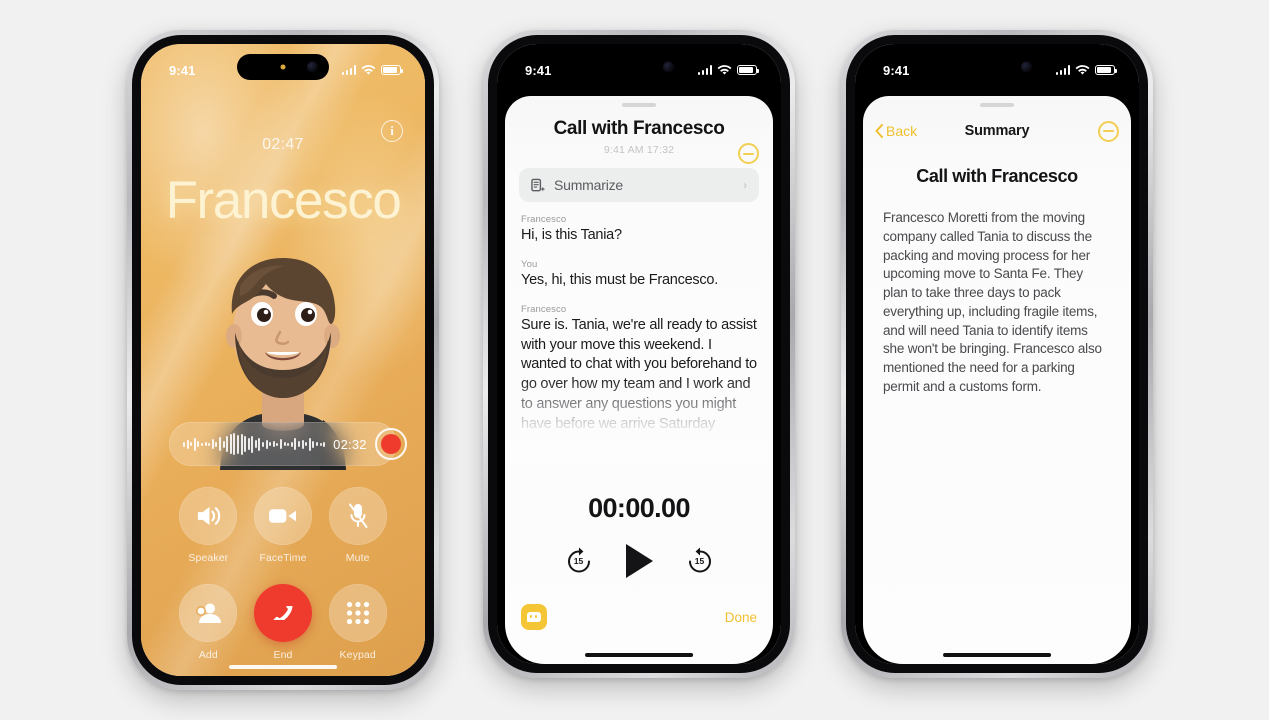 The width and height of the screenshot is (1269, 720). Describe the element at coordinates (997, 105) in the screenshot. I see `sheet-grabber` at that location.